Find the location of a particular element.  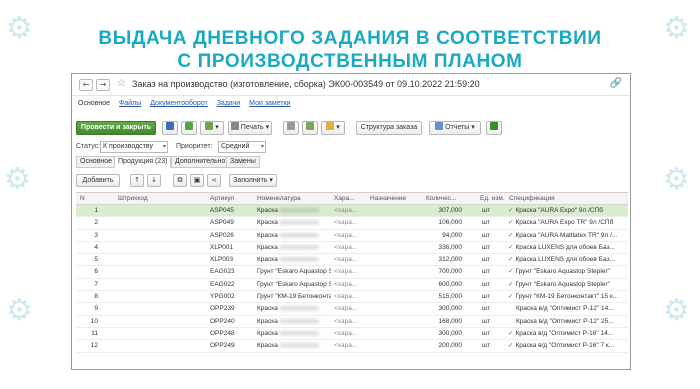

col-header-n: N is located at coordinates (88, 198).